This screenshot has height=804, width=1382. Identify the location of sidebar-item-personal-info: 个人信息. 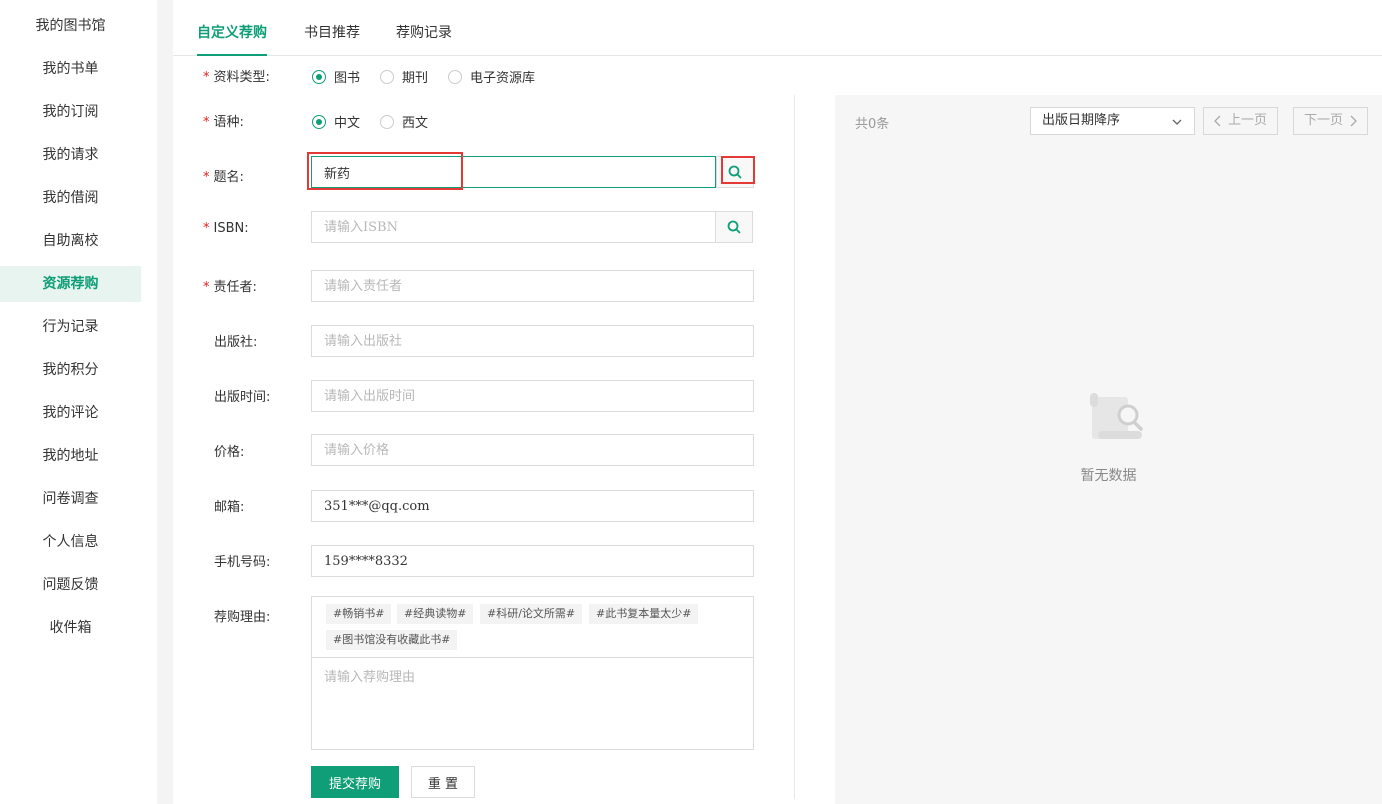
(70, 542).